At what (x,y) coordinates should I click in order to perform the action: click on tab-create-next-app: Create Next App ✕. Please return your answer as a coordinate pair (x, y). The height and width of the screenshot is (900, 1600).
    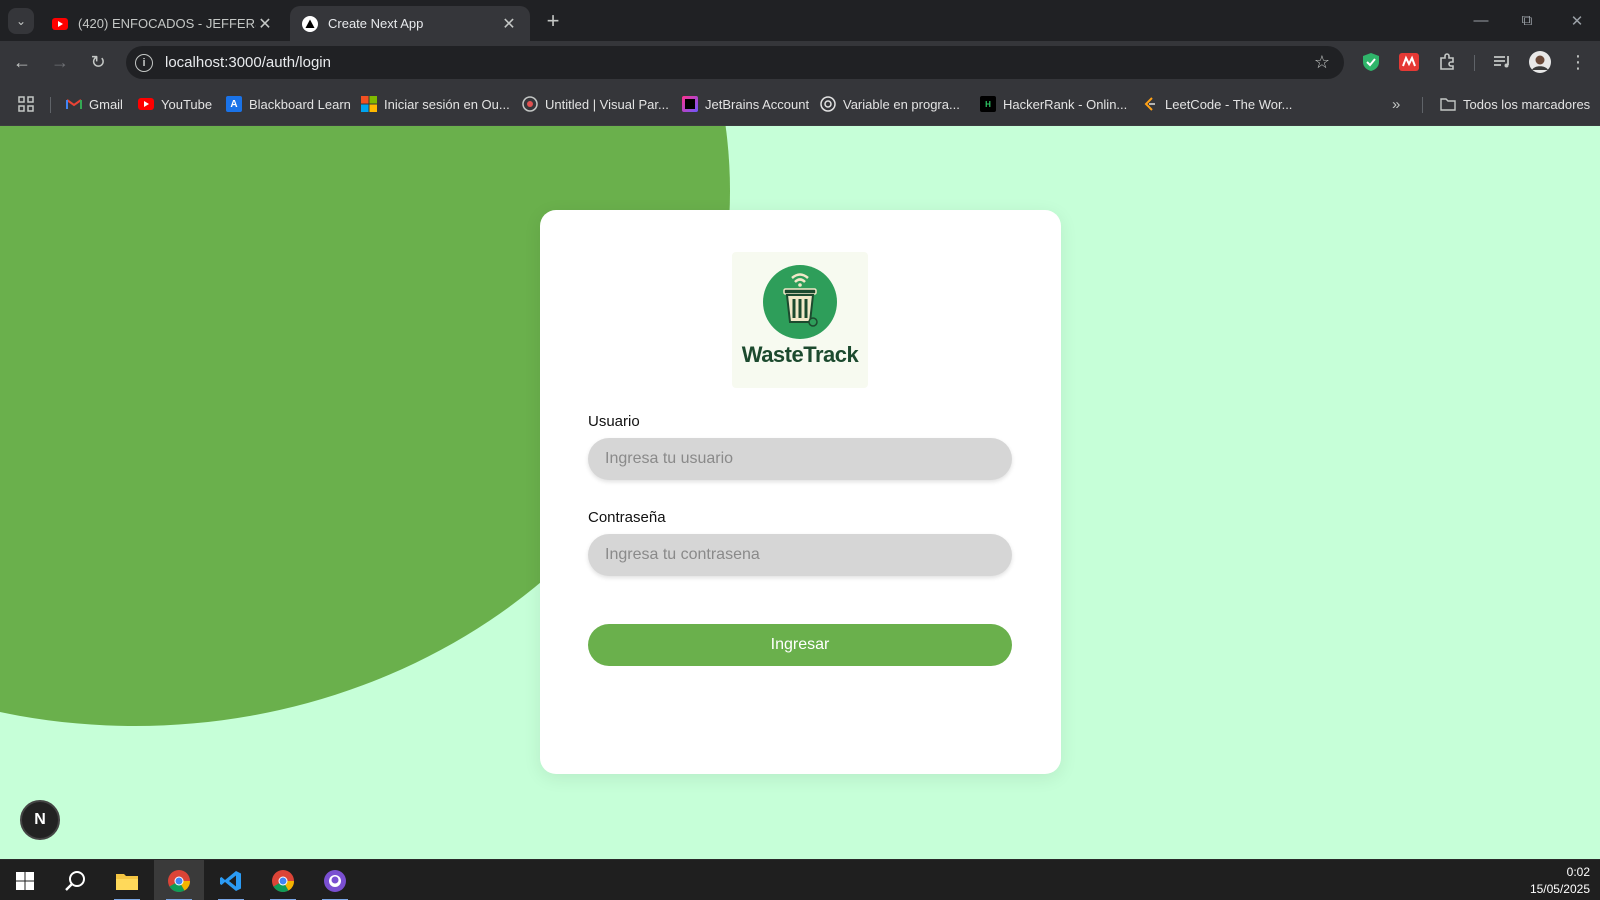
    Looking at the image, I should click on (410, 23).